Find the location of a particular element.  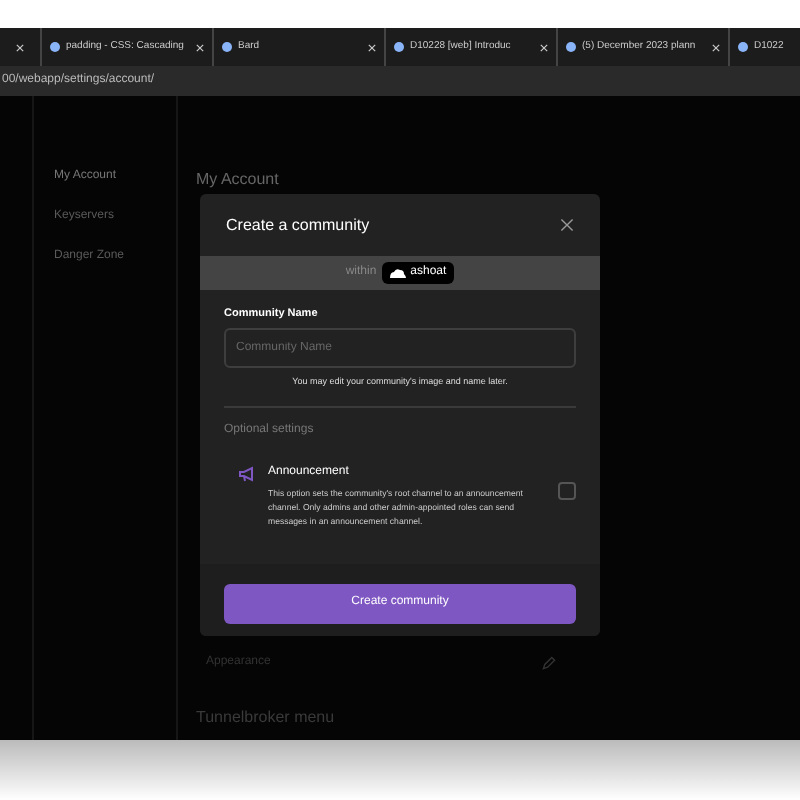

page-heading: My Account is located at coordinates (238, 179).